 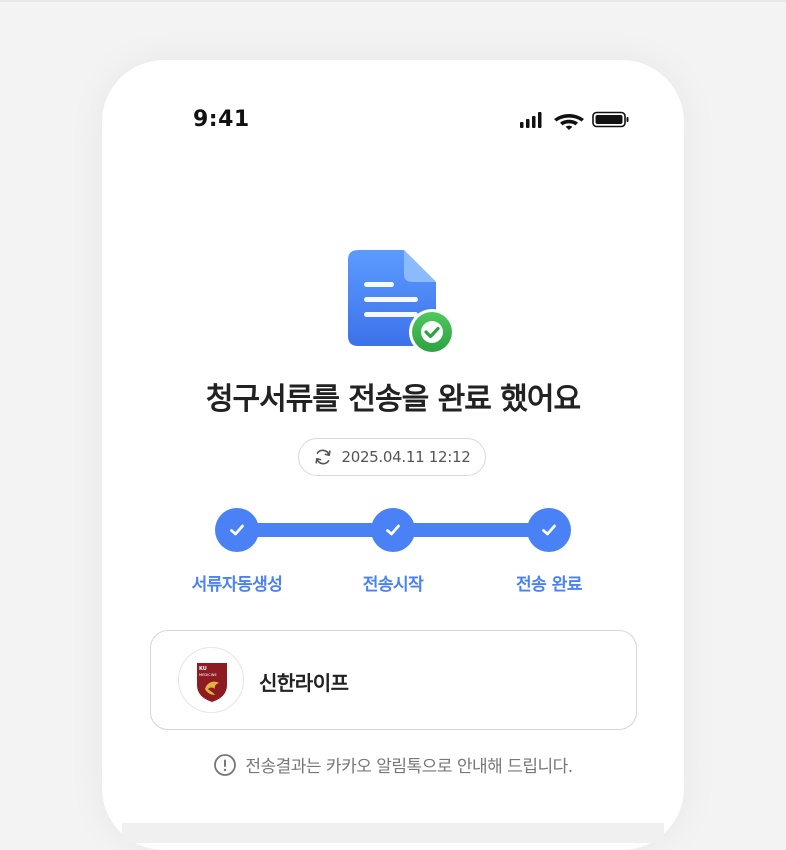 I want to click on svg-text: MEDICINE, so click(x=208, y=675).